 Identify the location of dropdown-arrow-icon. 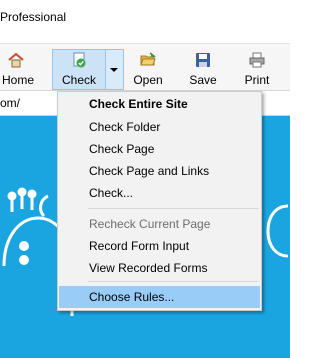
(114, 70).